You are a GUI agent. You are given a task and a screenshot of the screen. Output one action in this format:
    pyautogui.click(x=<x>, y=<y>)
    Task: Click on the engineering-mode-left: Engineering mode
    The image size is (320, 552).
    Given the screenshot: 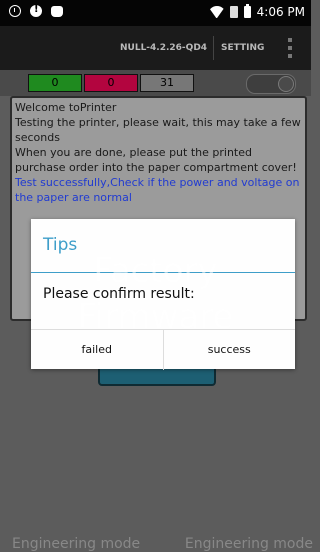 What is the action you would take?
    pyautogui.click(x=76, y=544)
    